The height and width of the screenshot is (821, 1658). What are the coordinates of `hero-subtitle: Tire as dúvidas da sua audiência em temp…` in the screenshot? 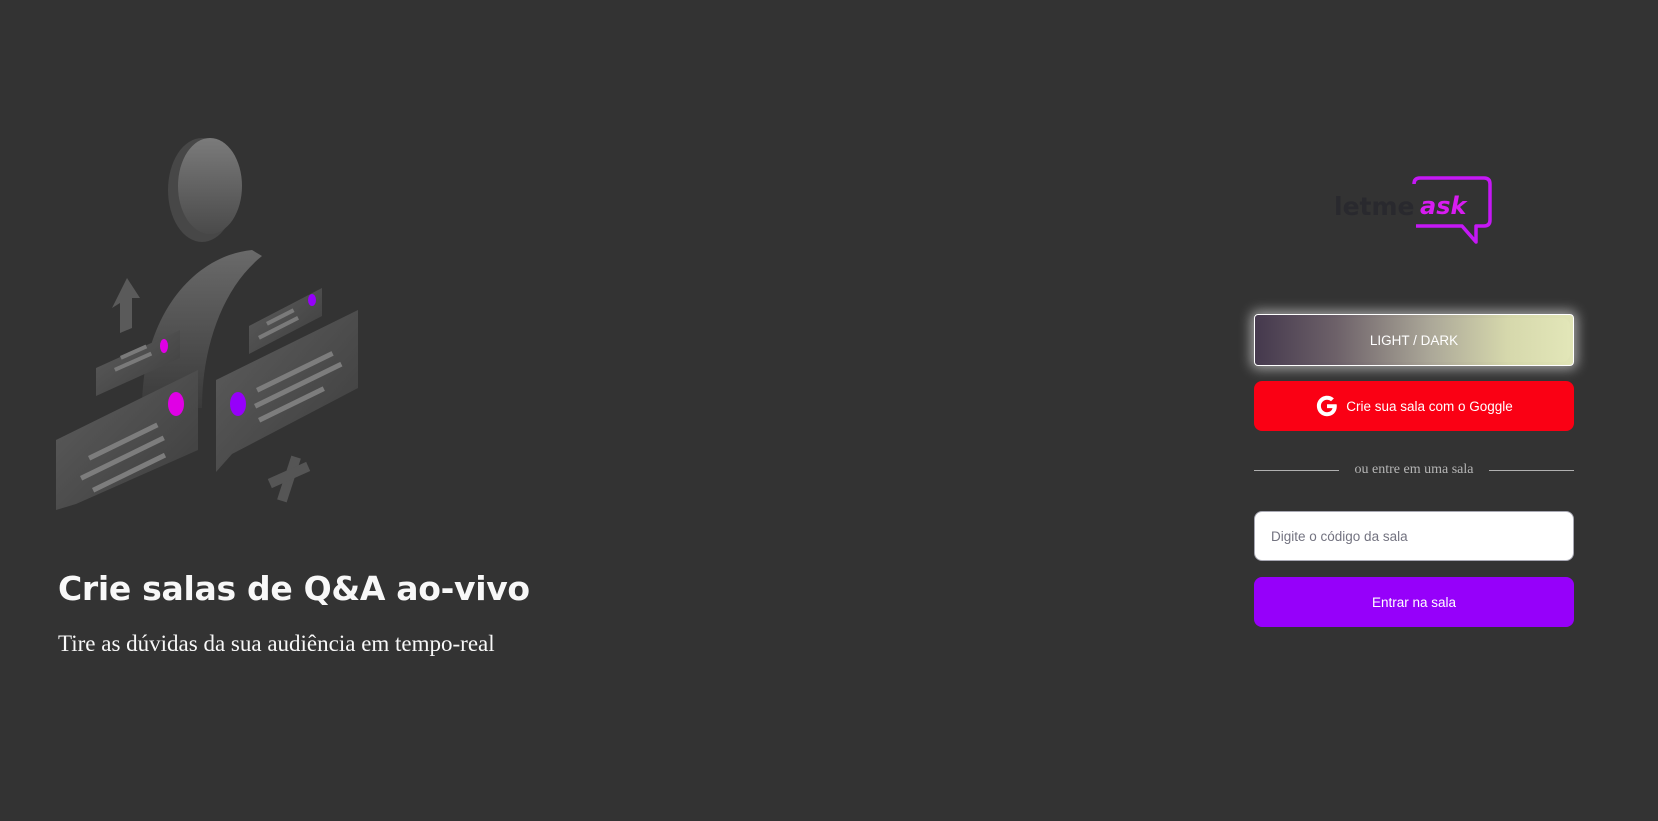 It's located at (276, 643).